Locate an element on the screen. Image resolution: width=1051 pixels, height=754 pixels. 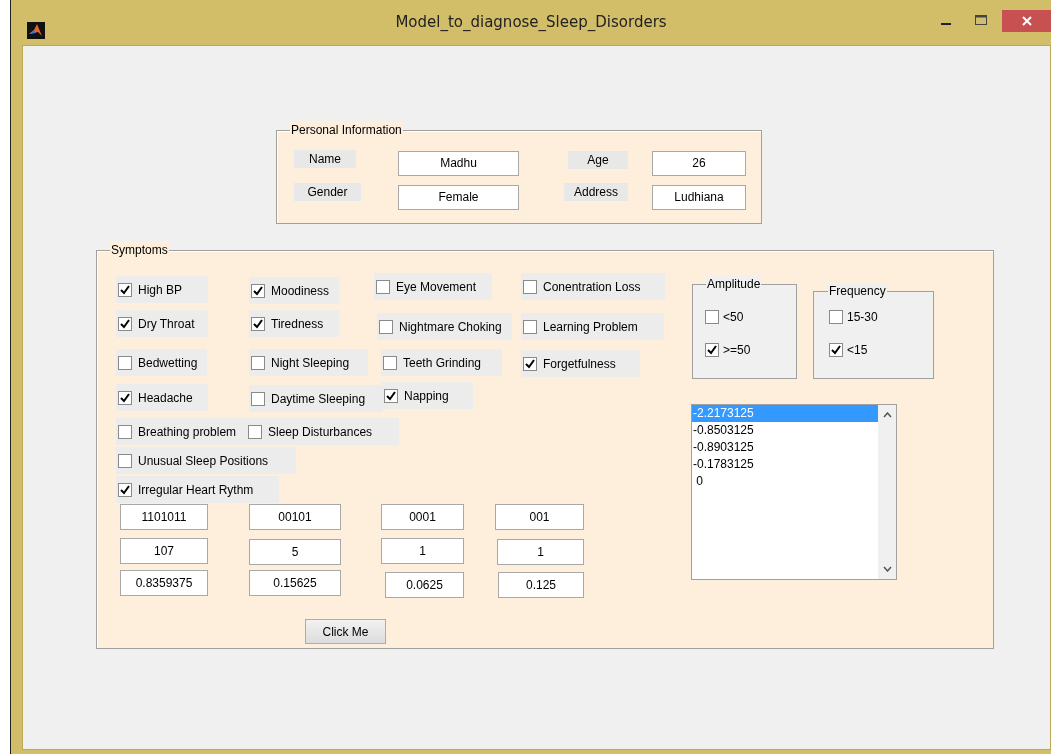
input-field: 001 is located at coordinates (539, 517).